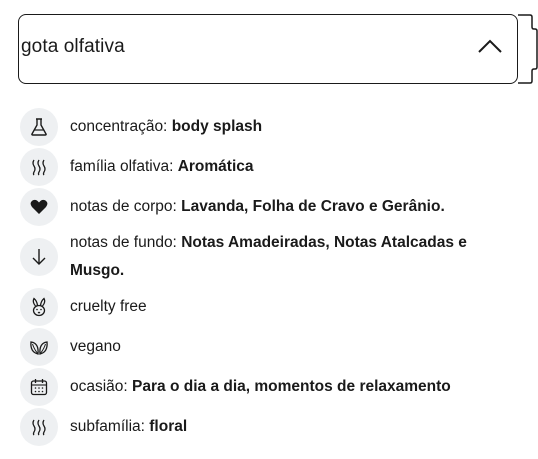 This screenshot has height=459, width=538. What do you see at coordinates (39, 387) in the screenshot?
I see `calendar-icon` at bounding box center [39, 387].